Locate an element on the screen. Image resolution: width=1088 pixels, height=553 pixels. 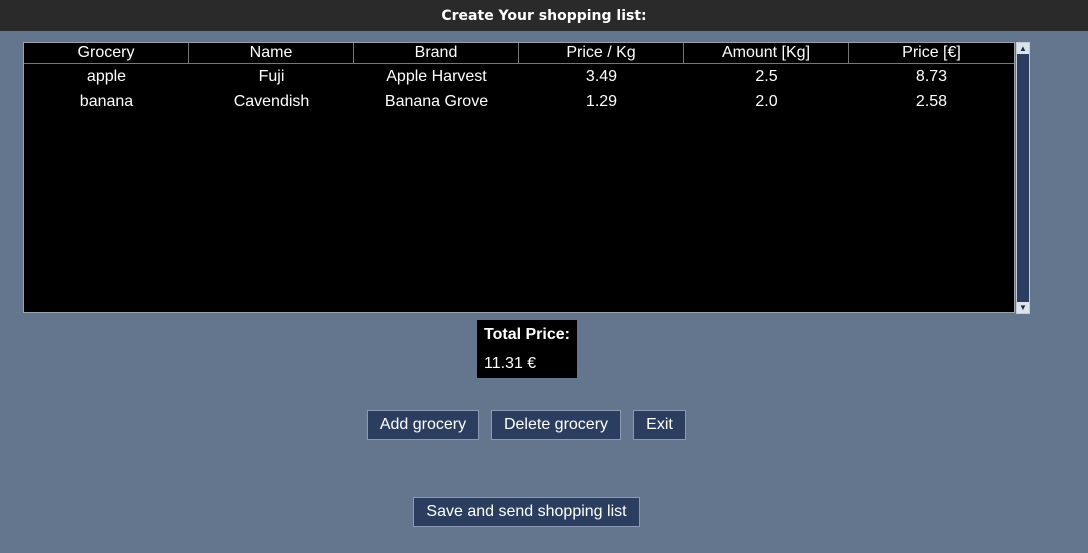
total-price-label: Total Price: is located at coordinates (527, 334).